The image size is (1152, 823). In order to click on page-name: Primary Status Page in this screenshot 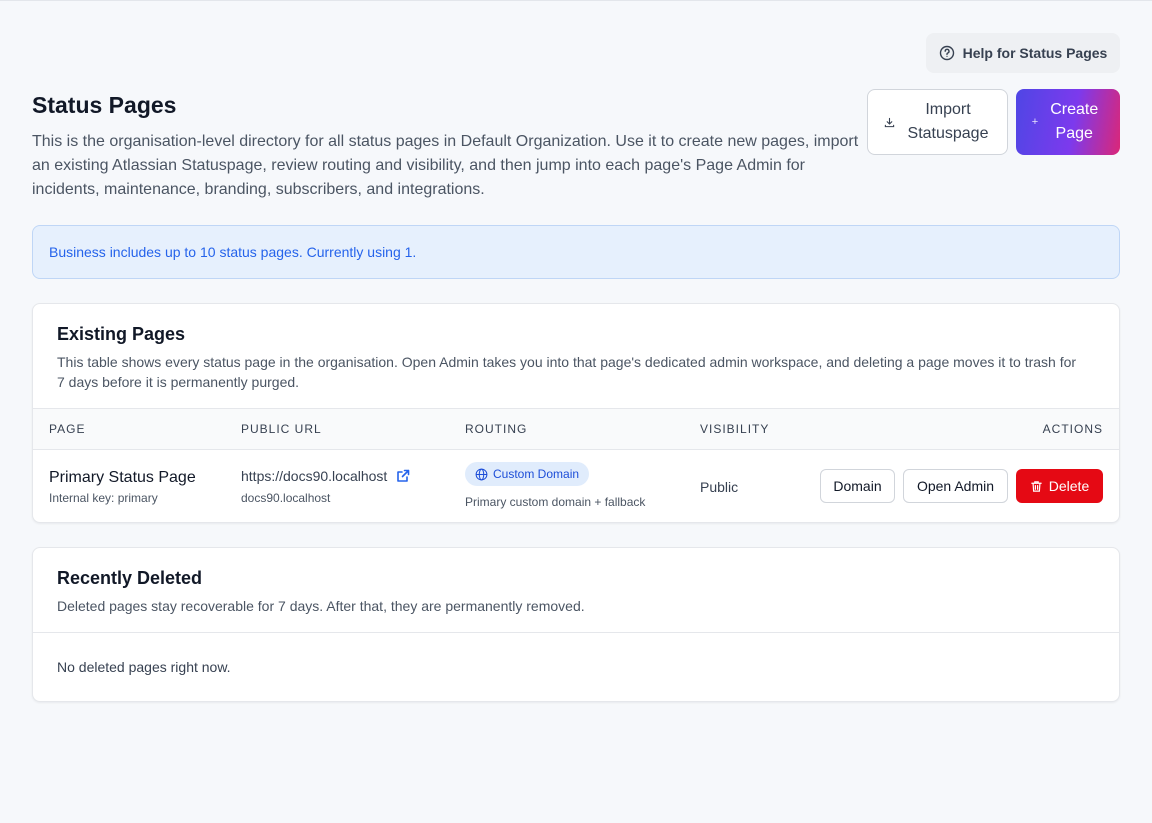, I will do `click(122, 477)`.